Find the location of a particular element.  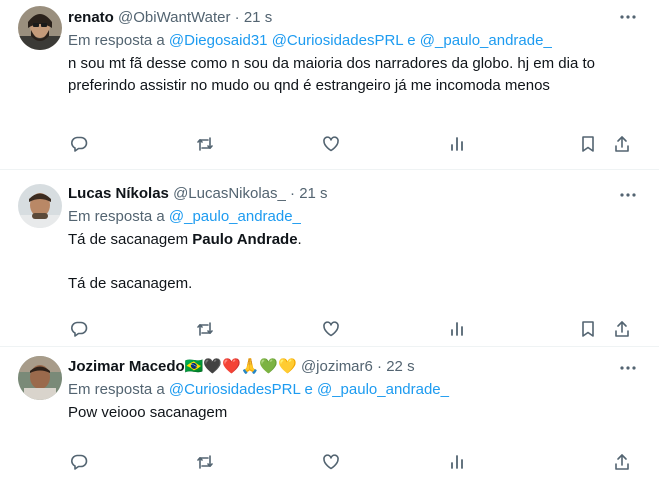

display-name: Lucas Níkolas is located at coordinates (118, 193).